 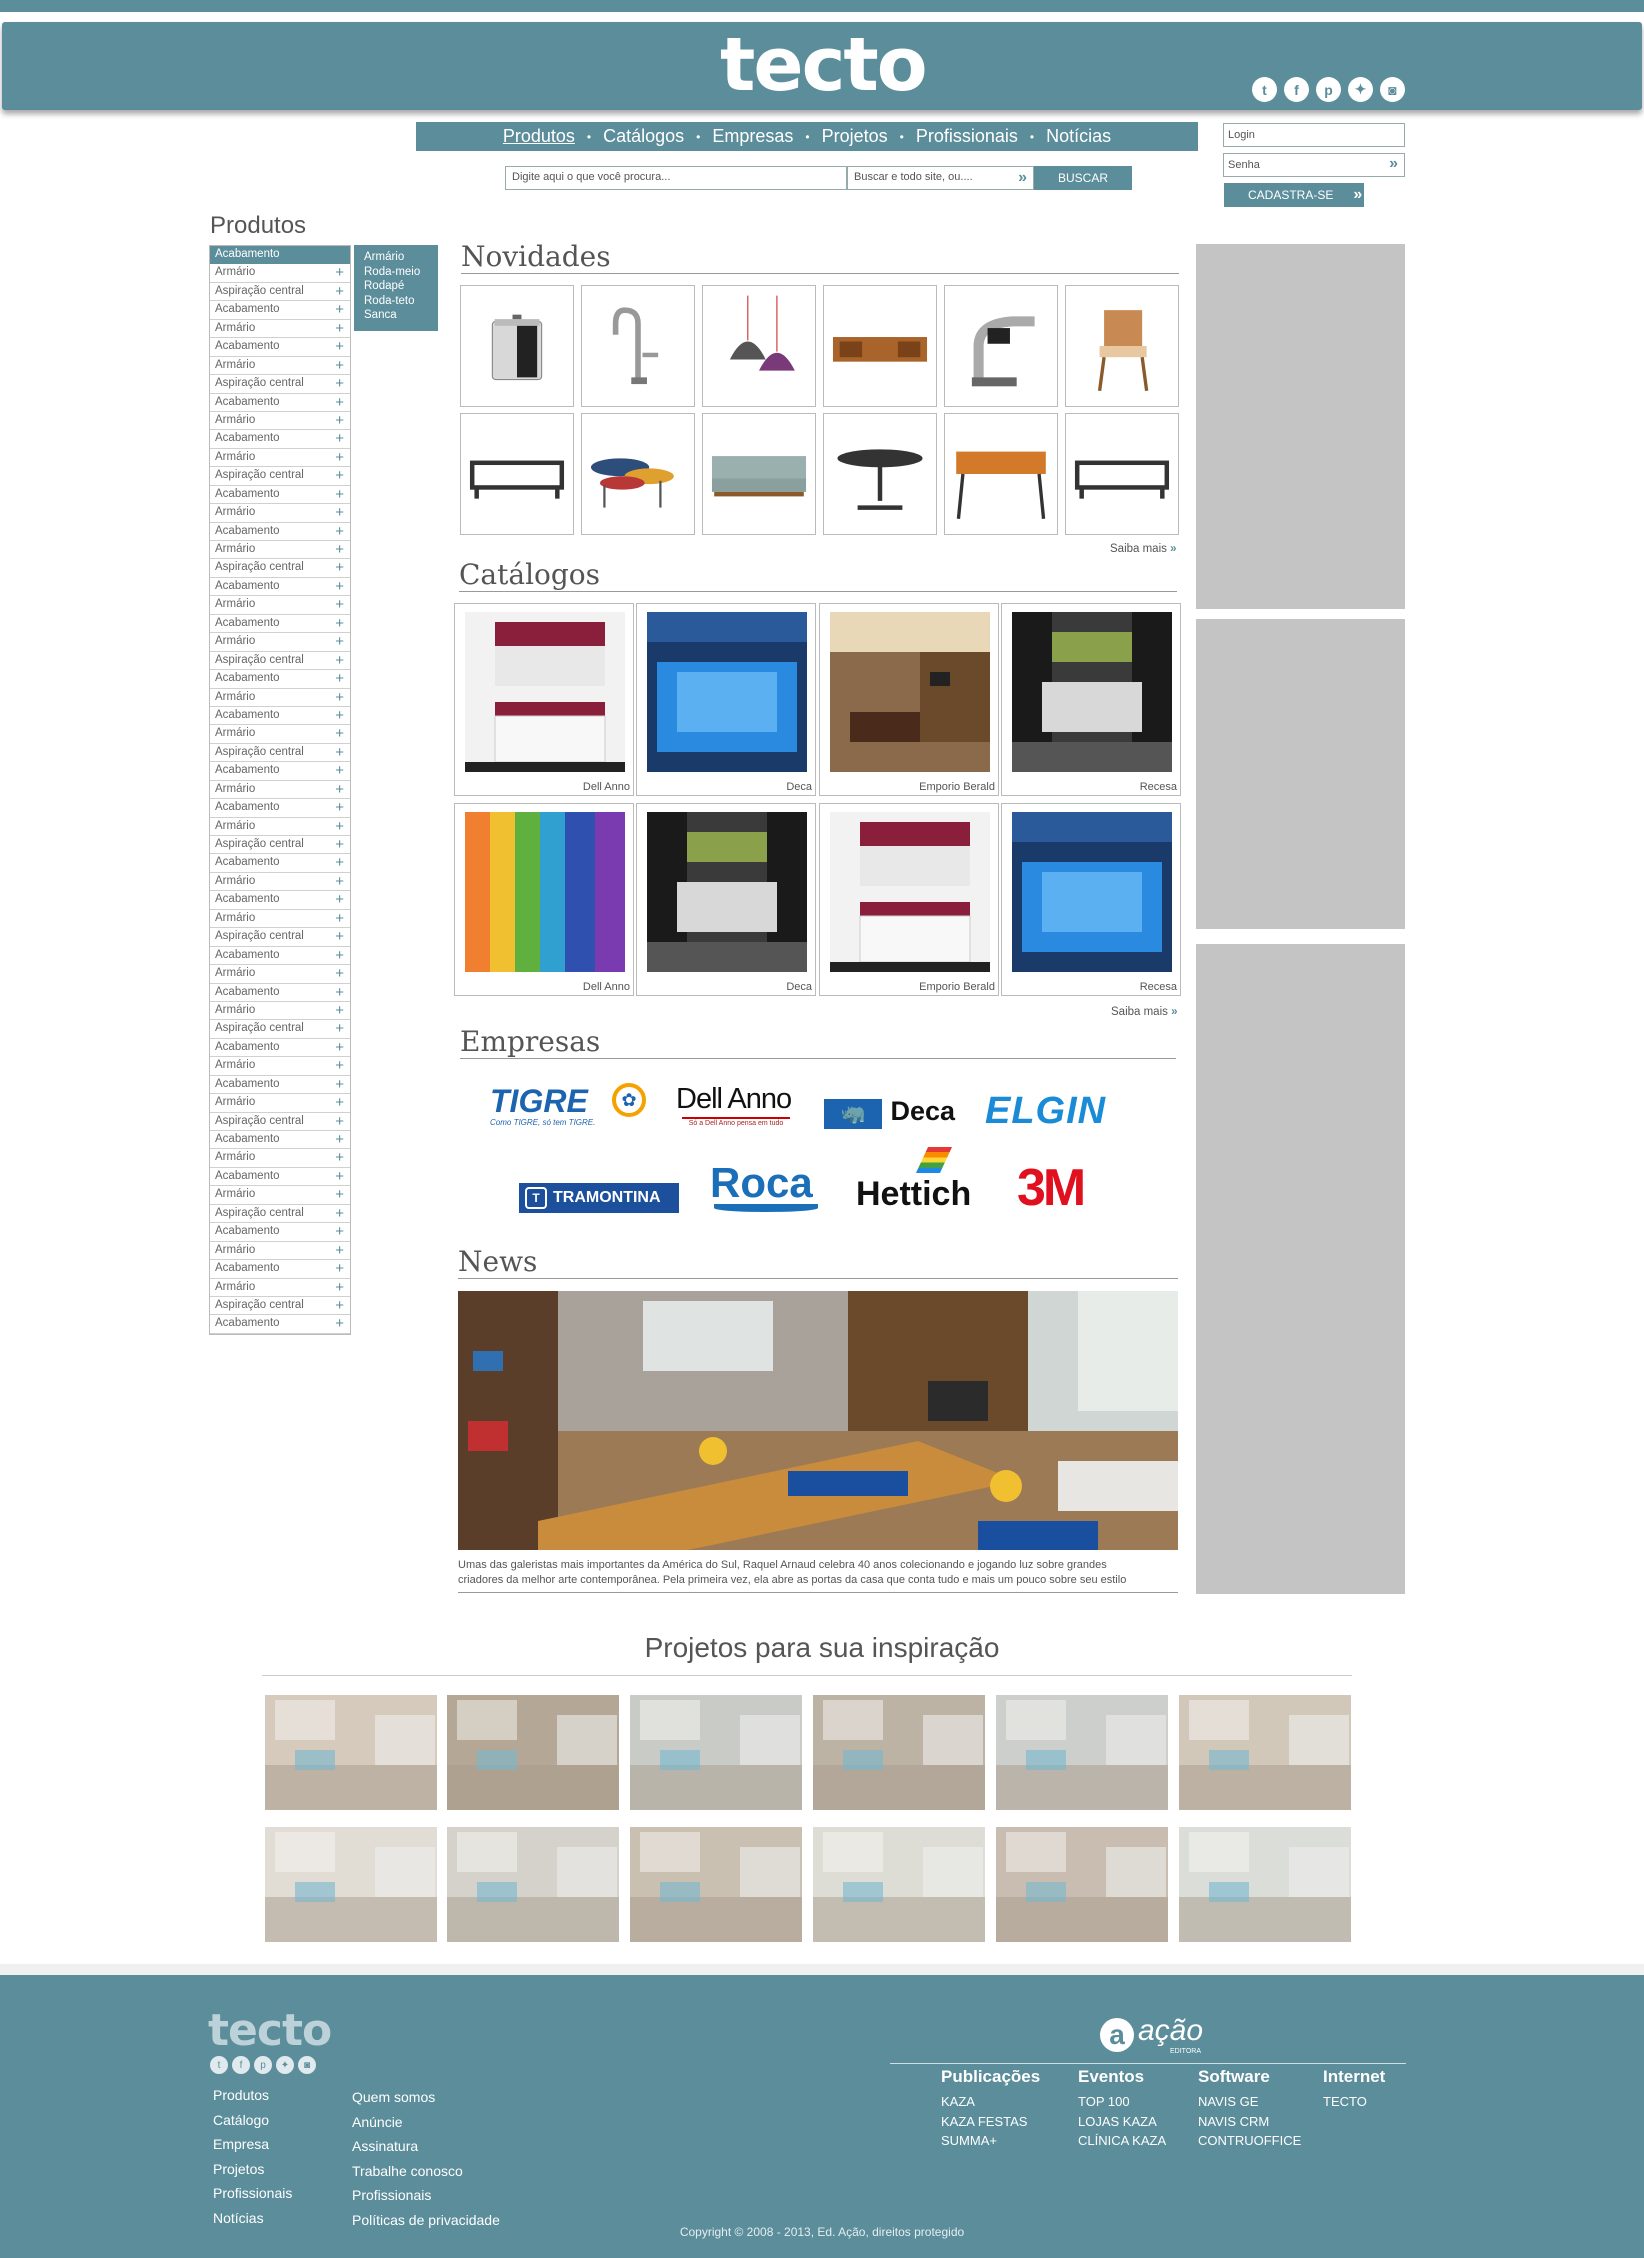 I want to click on tigre-logo: TIGRE ✿ Como TIGRE, só tem TIGRE., so click(x=570, y=1108).